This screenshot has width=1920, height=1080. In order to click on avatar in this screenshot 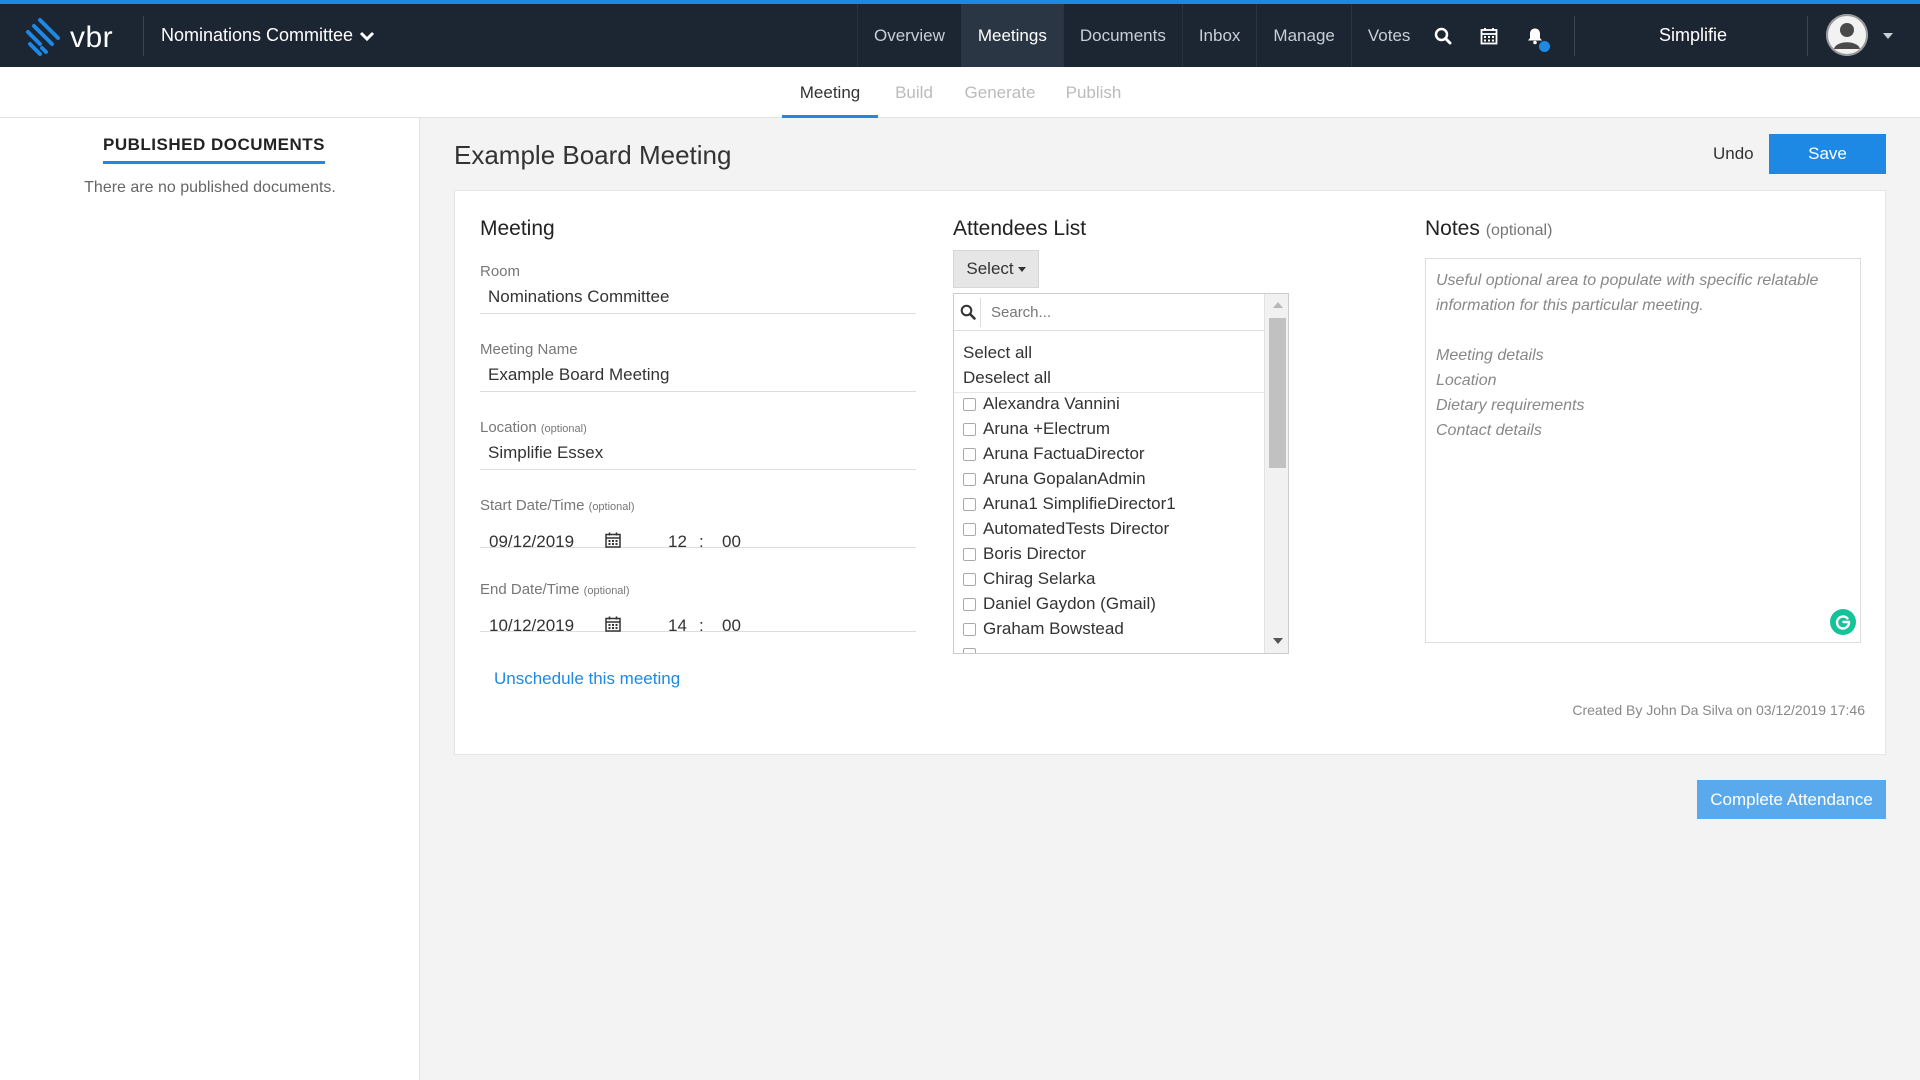, I will do `click(1847, 35)`.